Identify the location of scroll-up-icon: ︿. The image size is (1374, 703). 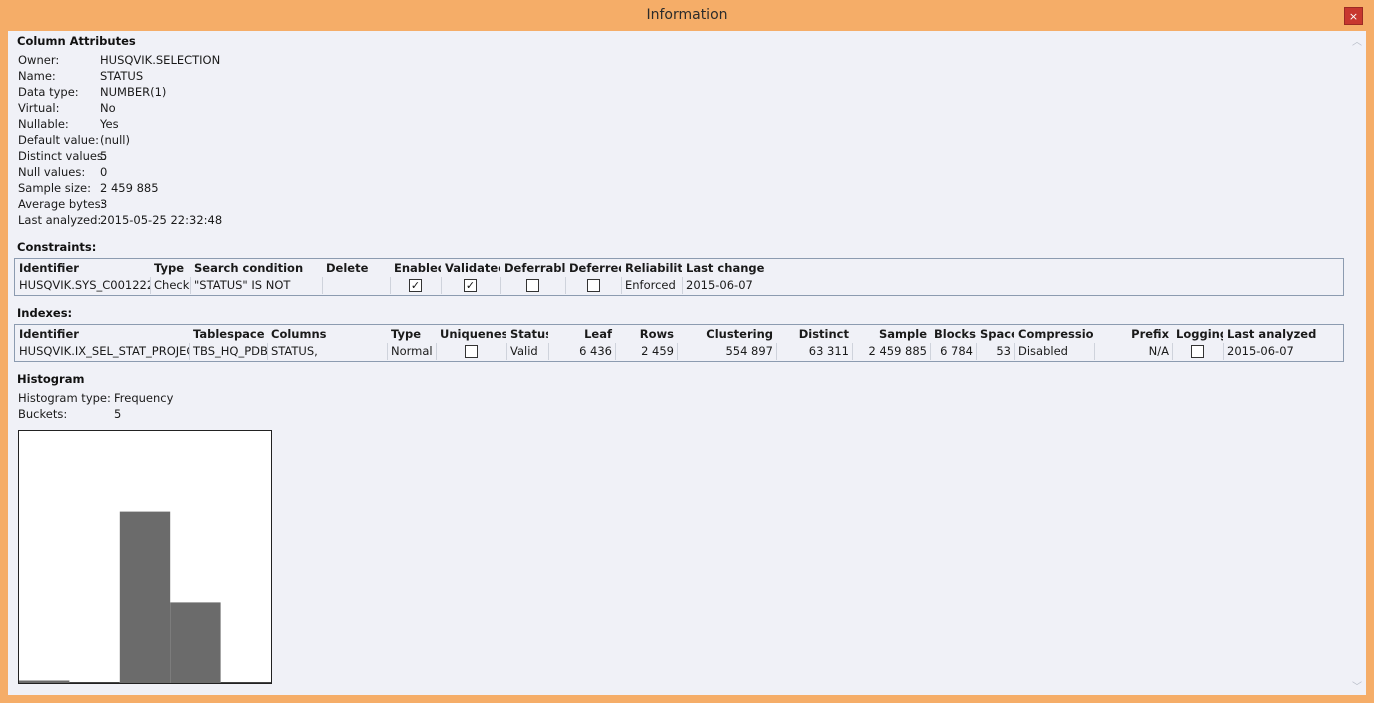
(1357, 40).